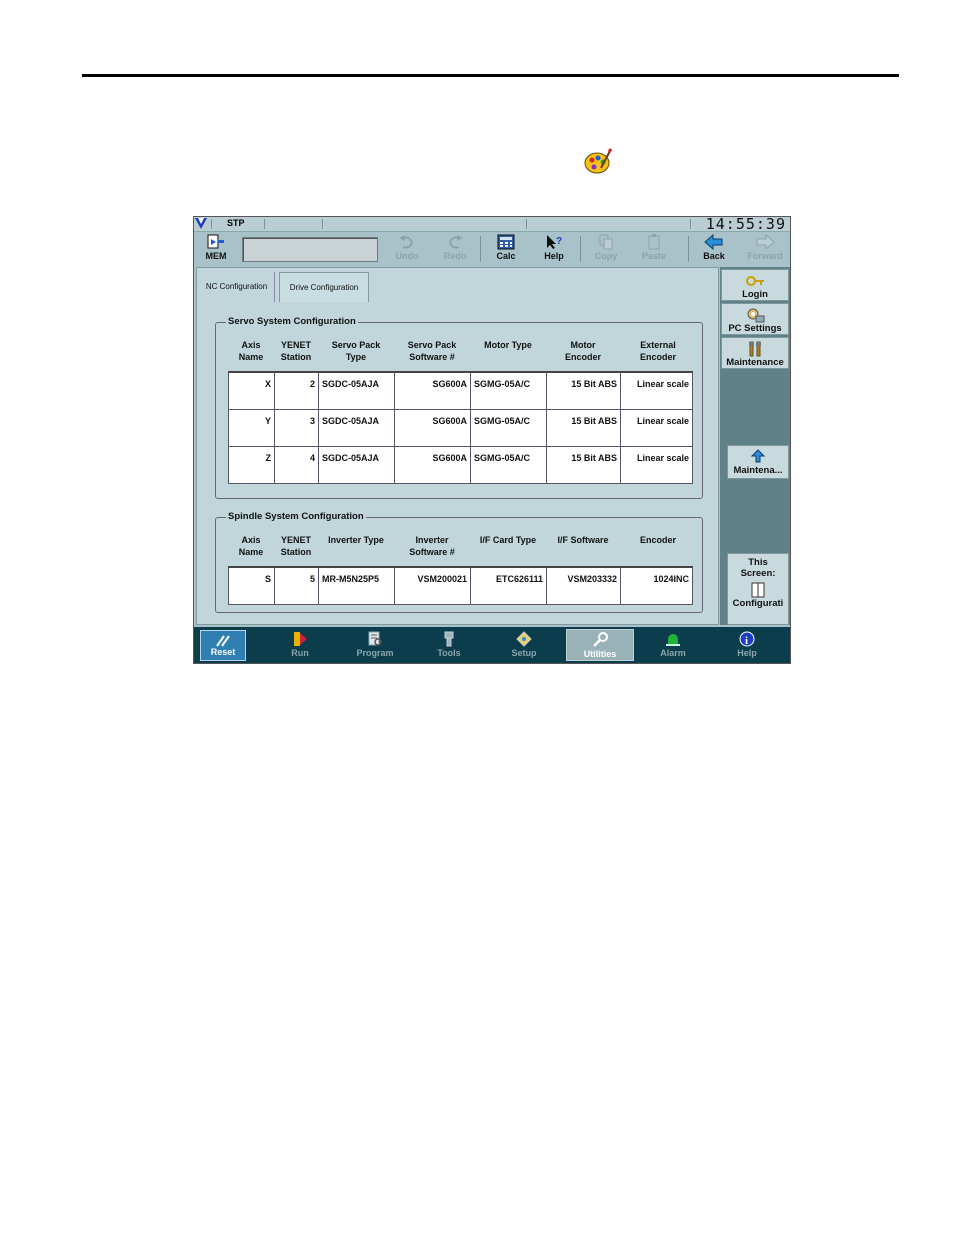 The height and width of the screenshot is (1235, 954). Describe the element at coordinates (252, 586) in the screenshot. I see `spindle-axis-cell: S` at that location.